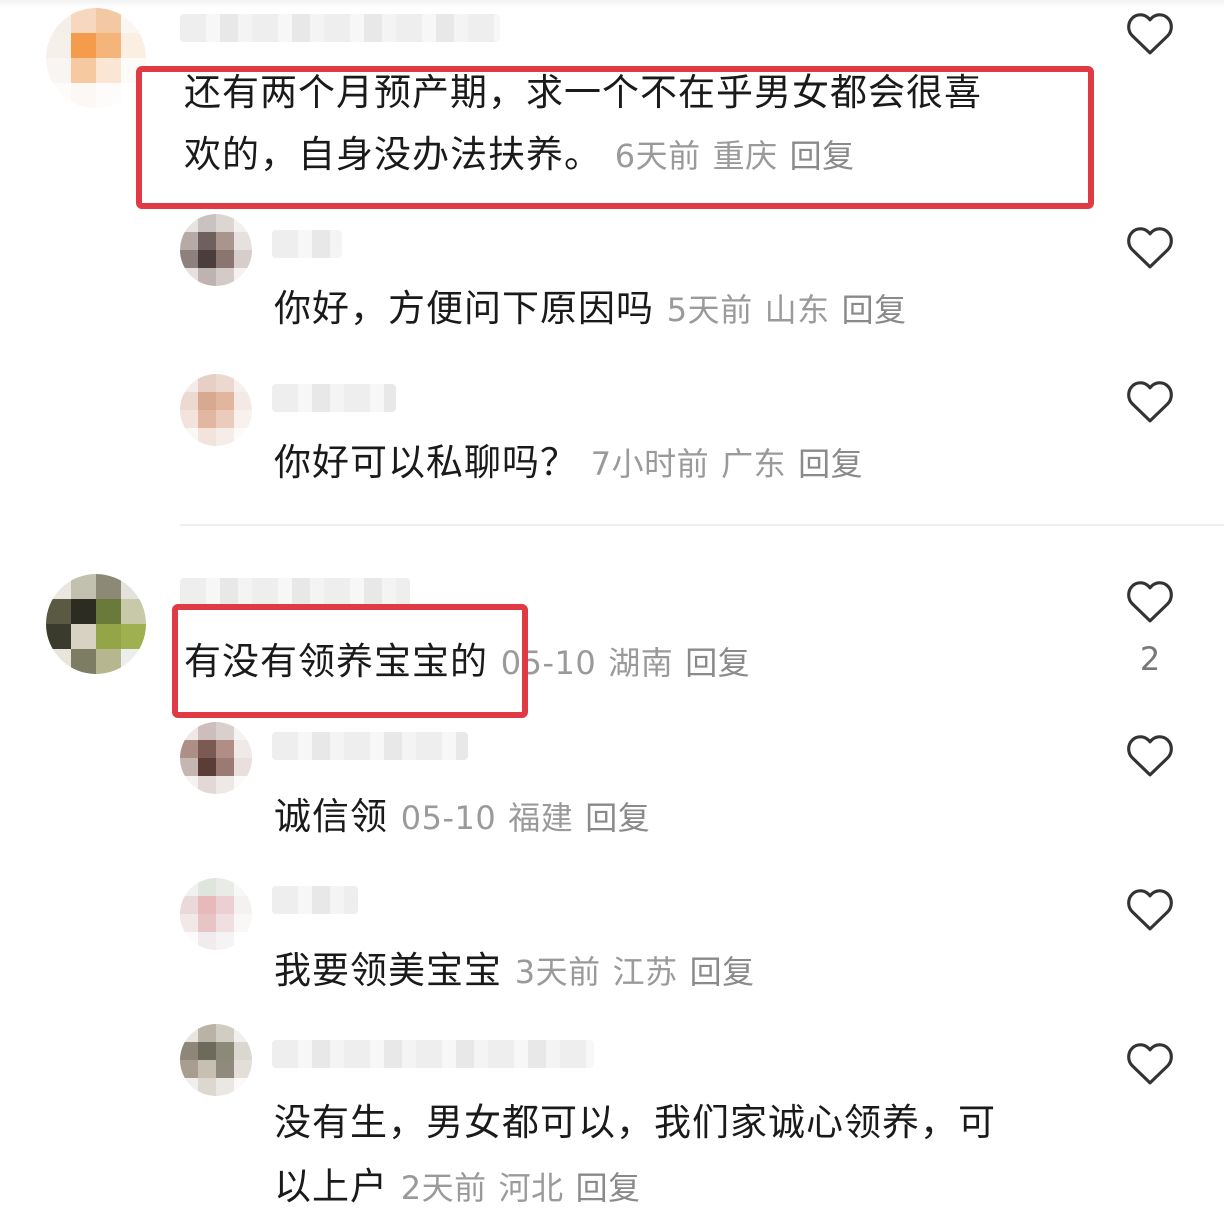 The image size is (1224, 1222). I want to click on top-edge, so click(612, 4).